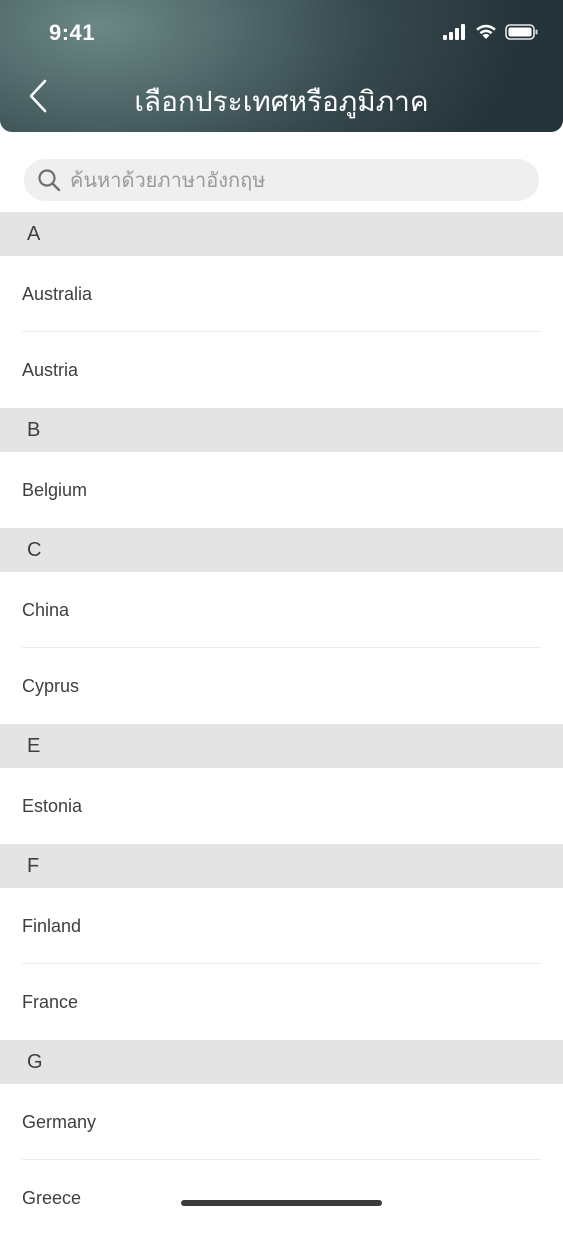 Image resolution: width=563 pixels, height=1236 pixels. Describe the element at coordinates (486, 34) in the screenshot. I see `wifi-icon` at that location.